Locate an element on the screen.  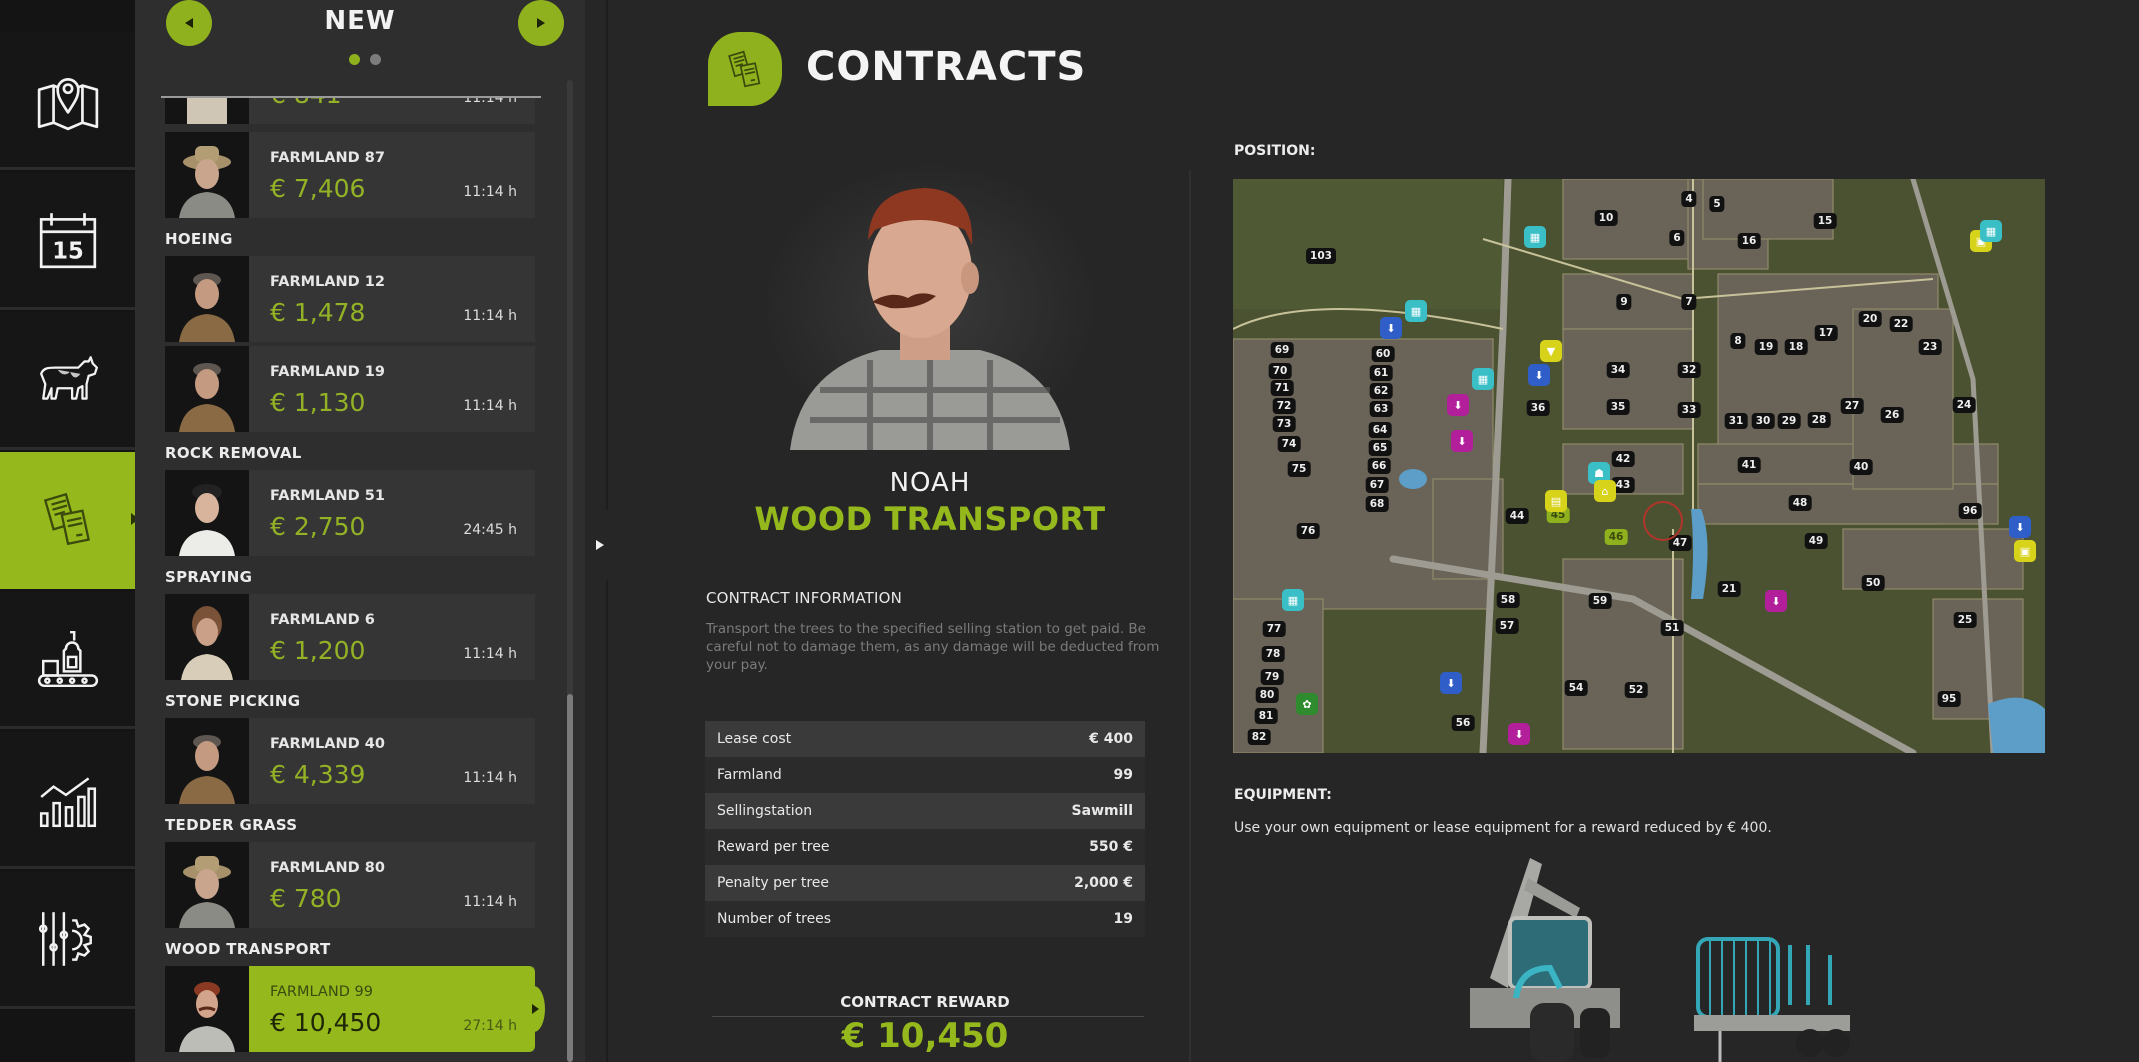
contract-amount: € 1,478 is located at coordinates (318, 312).